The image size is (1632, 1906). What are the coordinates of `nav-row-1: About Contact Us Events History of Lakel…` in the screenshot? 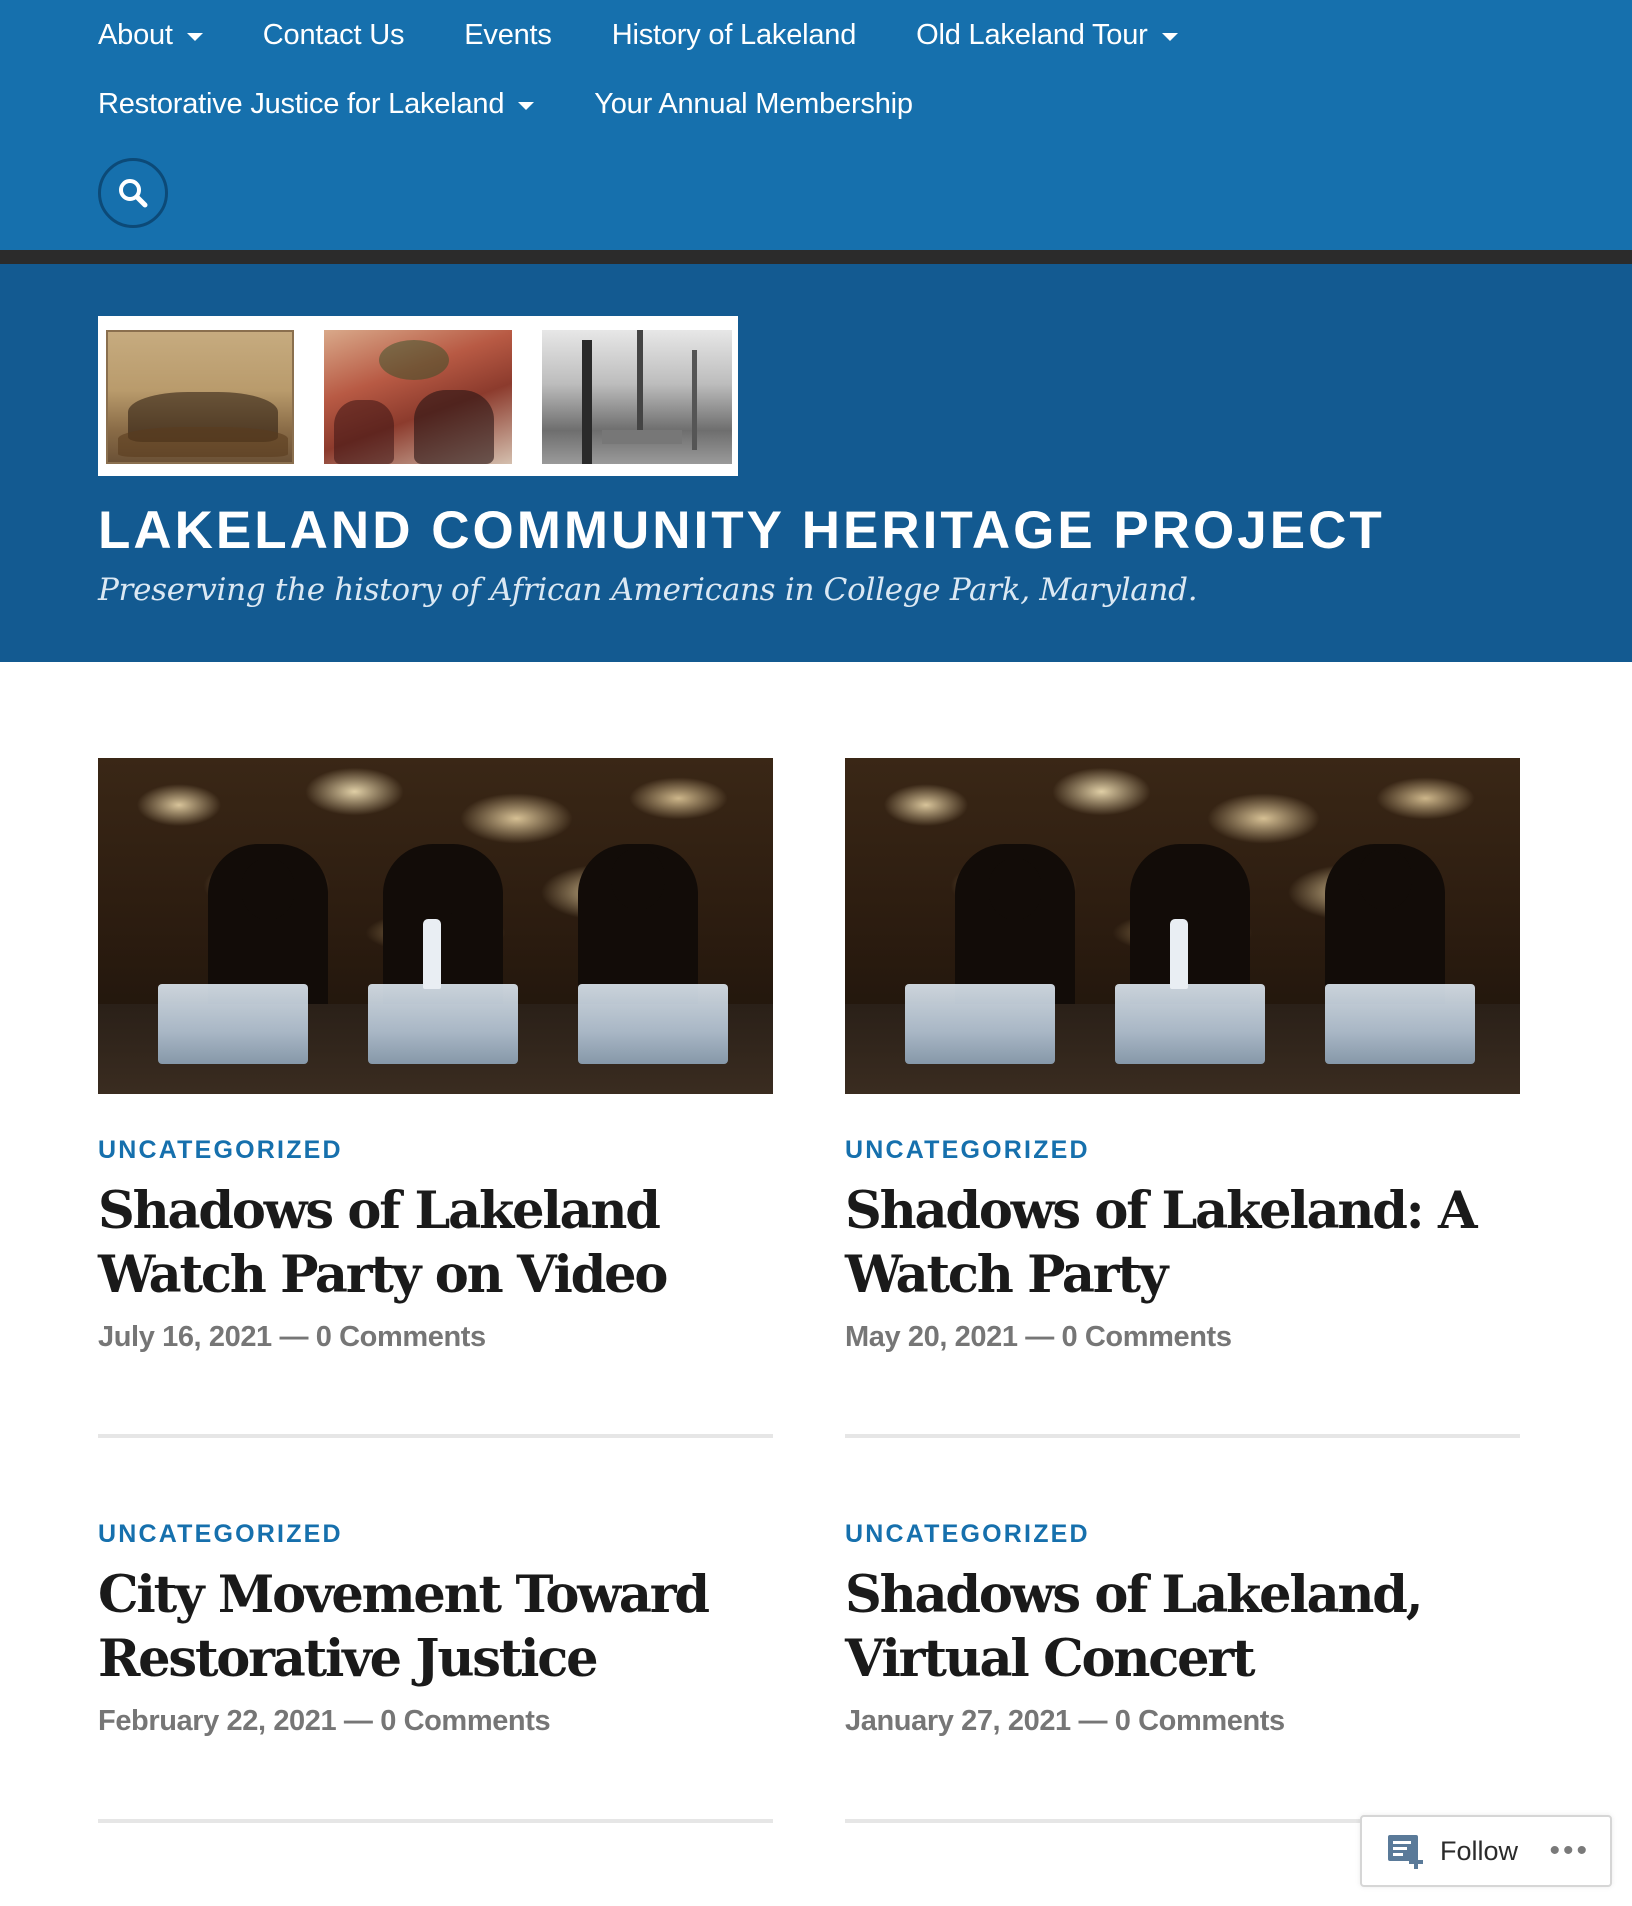 It's located at (668, 35).